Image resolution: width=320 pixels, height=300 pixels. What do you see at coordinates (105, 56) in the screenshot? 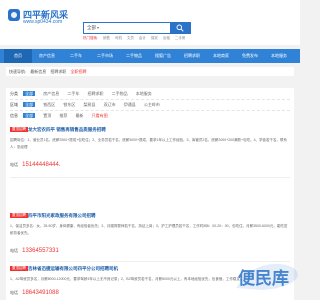
I see `nav-item-second-hand-market: 二手市场` at bounding box center [105, 56].